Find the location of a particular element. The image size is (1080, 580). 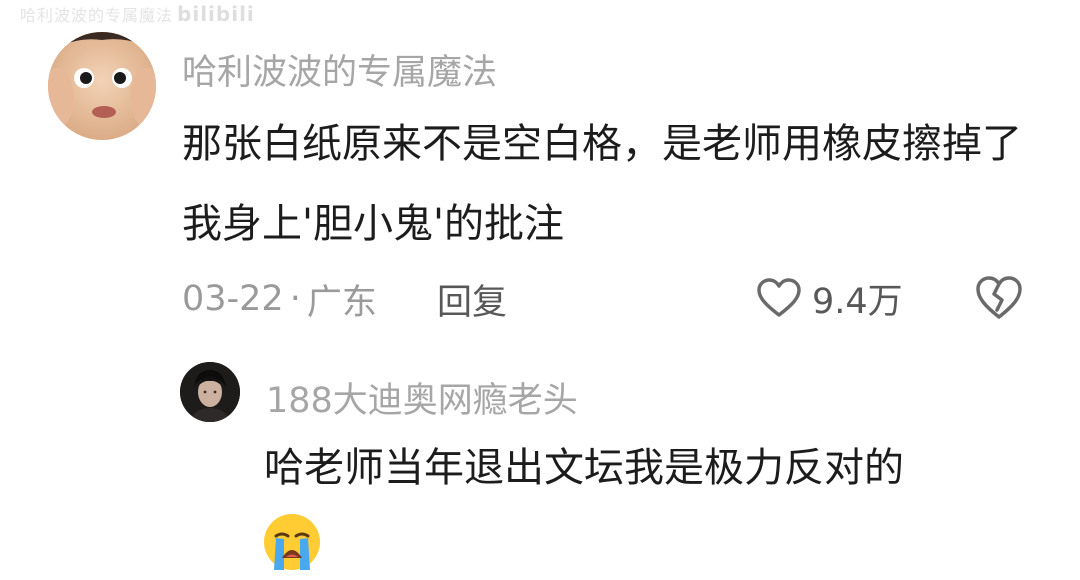

comment-meta: 03-22 · 广东 is located at coordinates (279, 299).